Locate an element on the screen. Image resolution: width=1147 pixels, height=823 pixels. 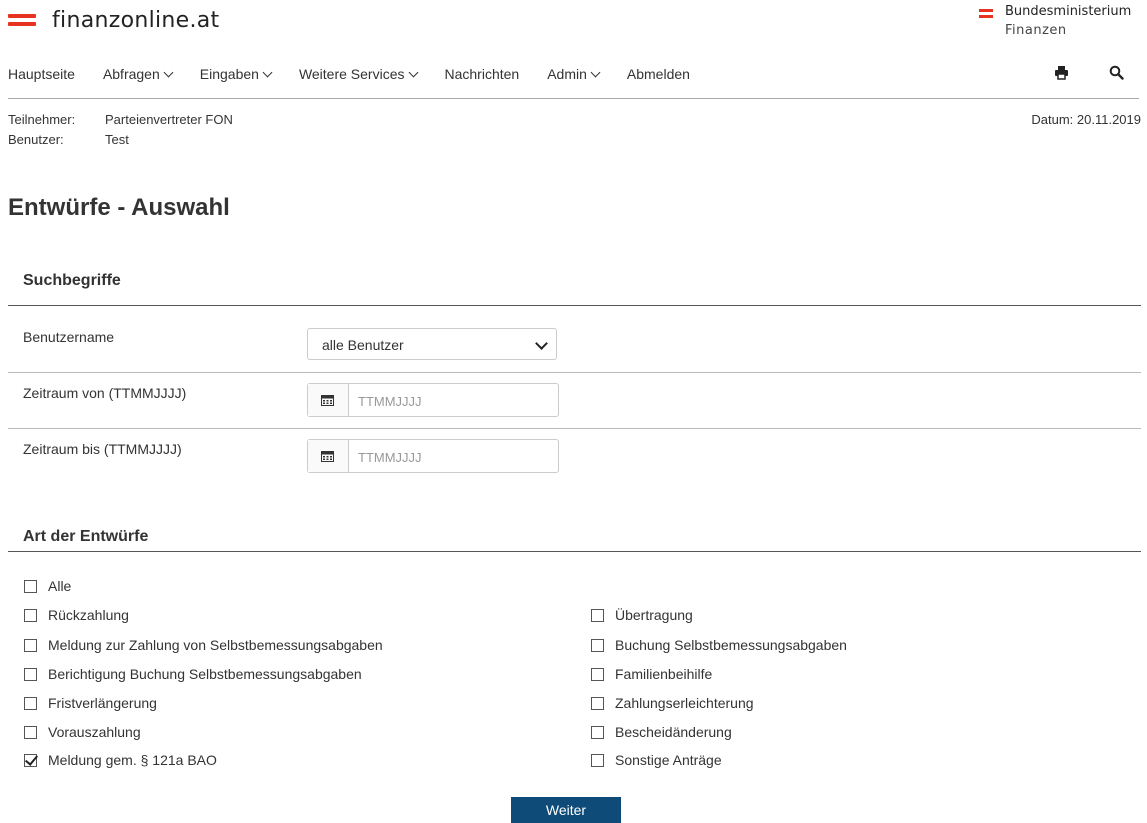
checkbox-bescheidaenderung: Bescheidänderung is located at coordinates (661, 732).